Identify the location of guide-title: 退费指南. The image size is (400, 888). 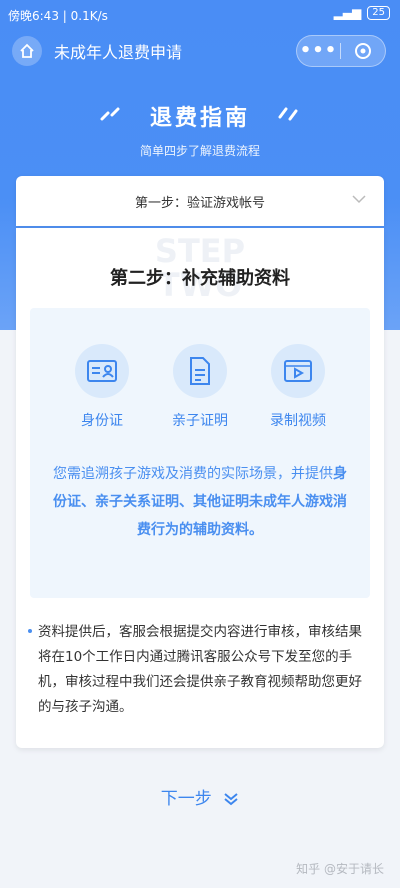
(199, 118).